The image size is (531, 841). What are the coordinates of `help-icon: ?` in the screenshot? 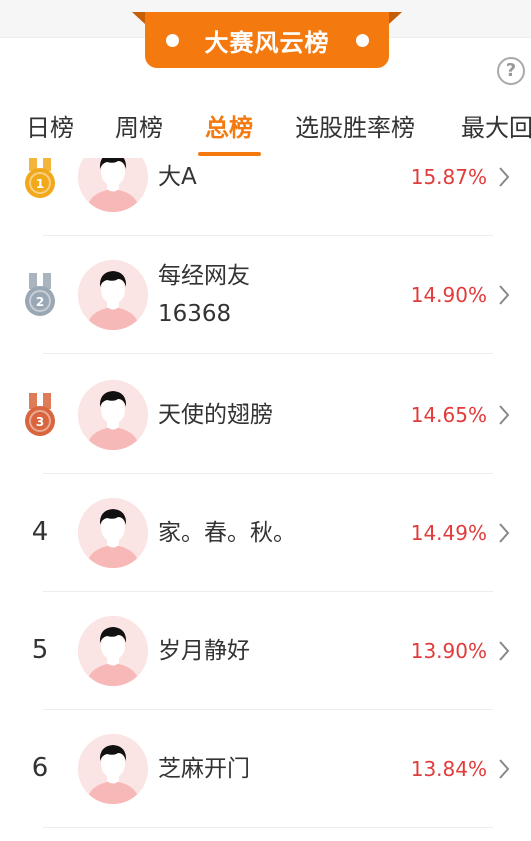 It's located at (511, 71).